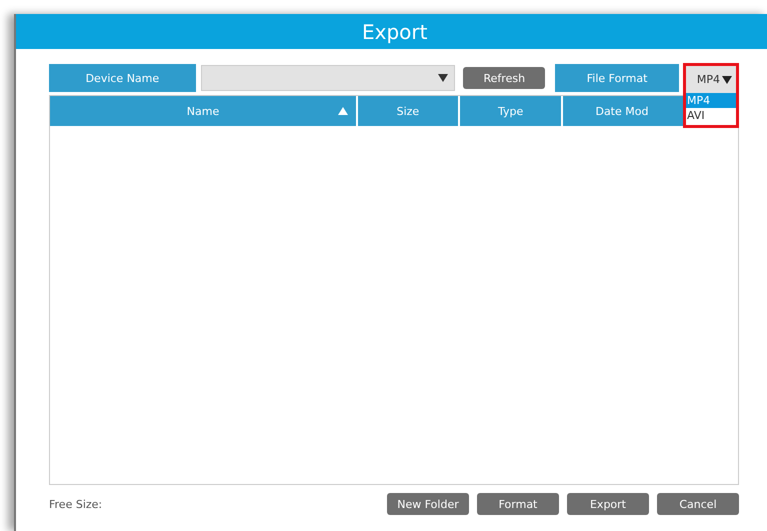 The width and height of the screenshot is (767, 531). What do you see at coordinates (698, 504) in the screenshot?
I see `footer-button: Cancel` at bounding box center [698, 504].